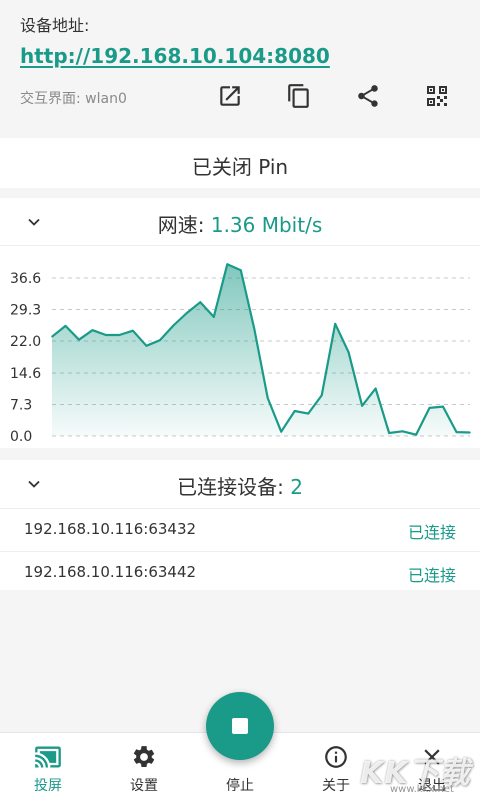 Image resolution: width=480 pixels, height=800 pixels. Describe the element at coordinates (25, 279) in the screenshot. I see `y-tick-label: 36.6` at that location.